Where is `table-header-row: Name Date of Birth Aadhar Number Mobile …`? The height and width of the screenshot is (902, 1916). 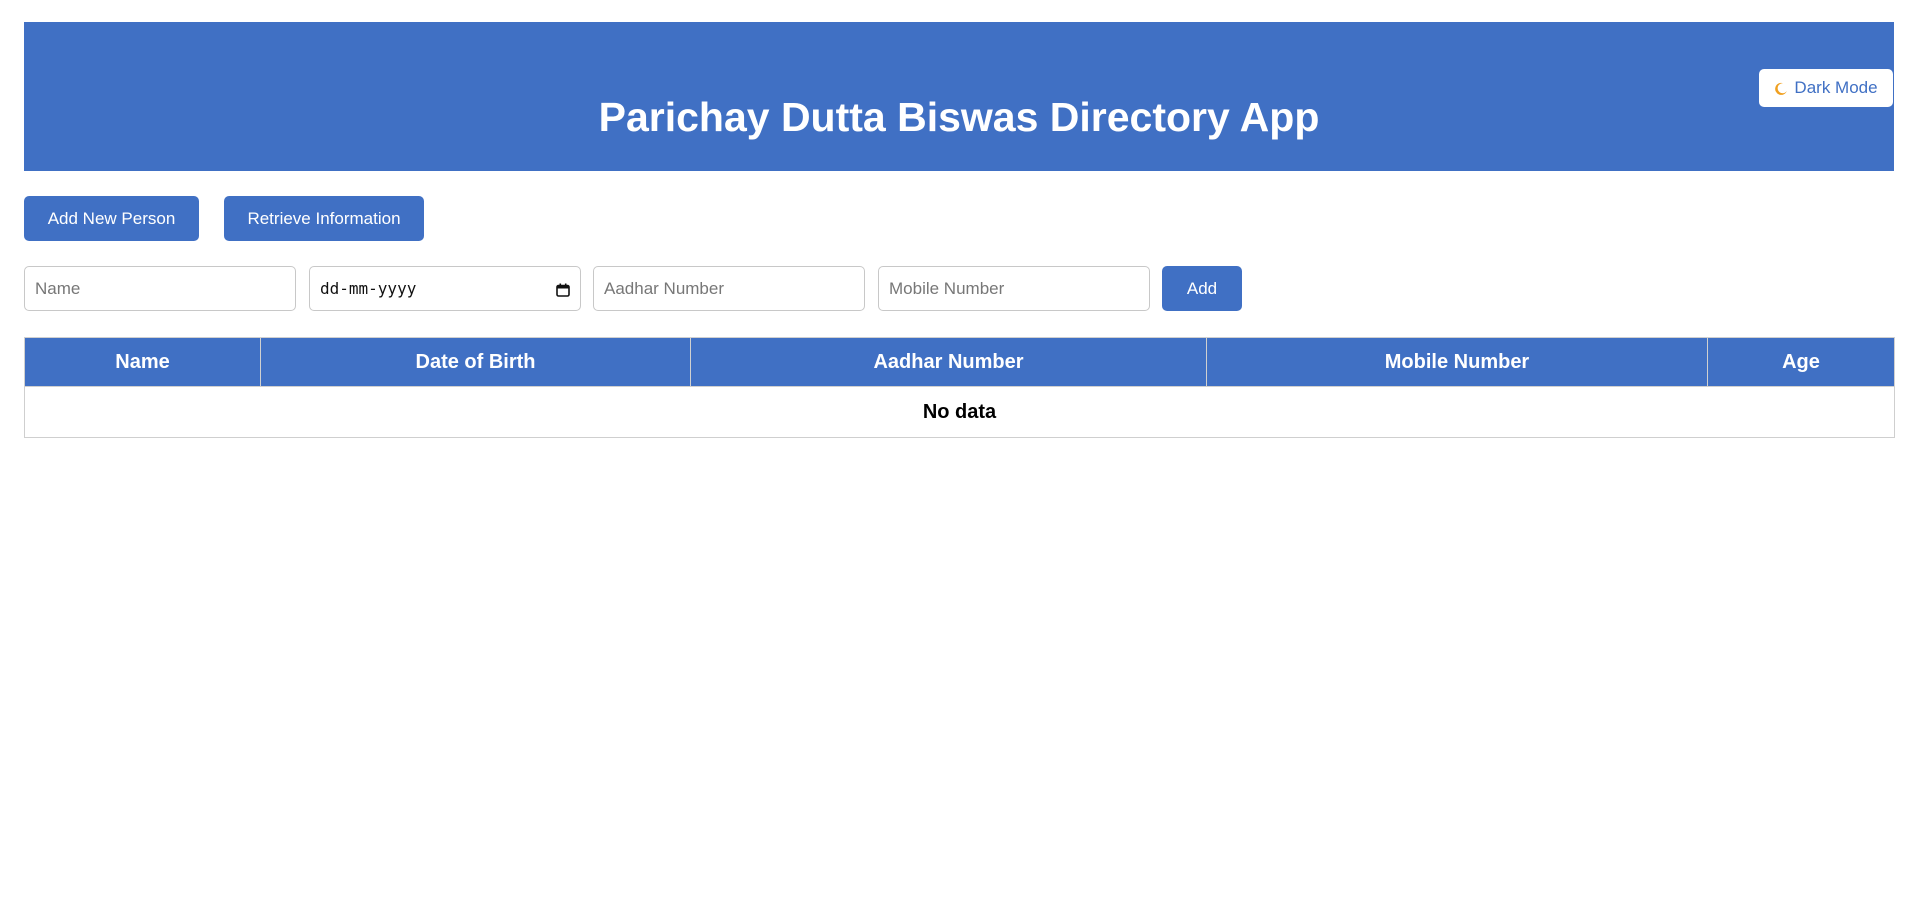 table-header-row: Name Date of Birth Aadhar Number Mobile … is located at coordinates (959, 362).